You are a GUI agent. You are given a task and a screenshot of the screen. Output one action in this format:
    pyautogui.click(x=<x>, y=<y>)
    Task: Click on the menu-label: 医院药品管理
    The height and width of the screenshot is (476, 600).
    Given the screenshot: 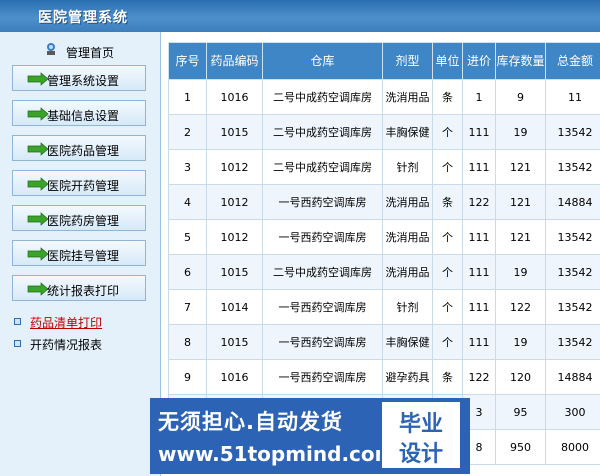 What is the action you would take?
    pyautogui.click(x=83, y=151)
    